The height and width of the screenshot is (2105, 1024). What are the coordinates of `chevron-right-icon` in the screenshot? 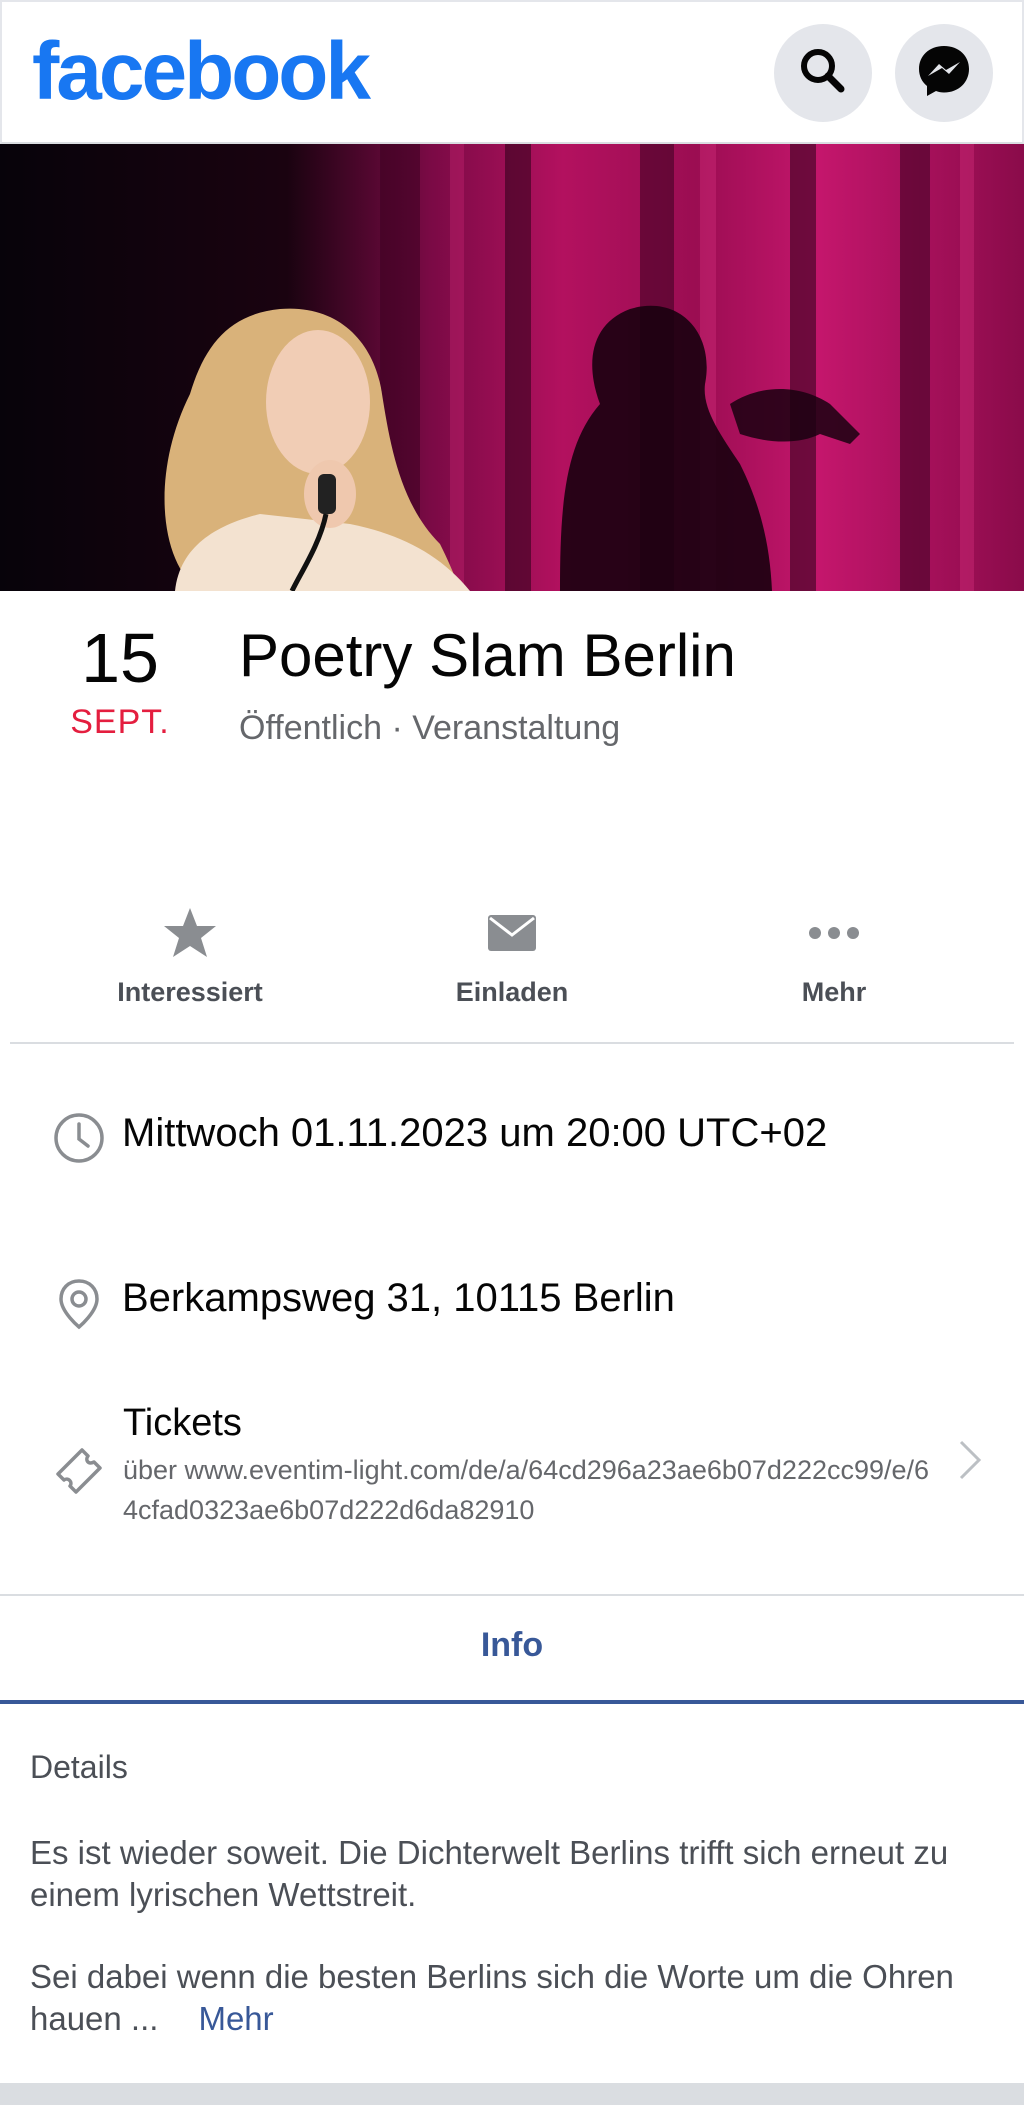 It's located at (970, 1462).